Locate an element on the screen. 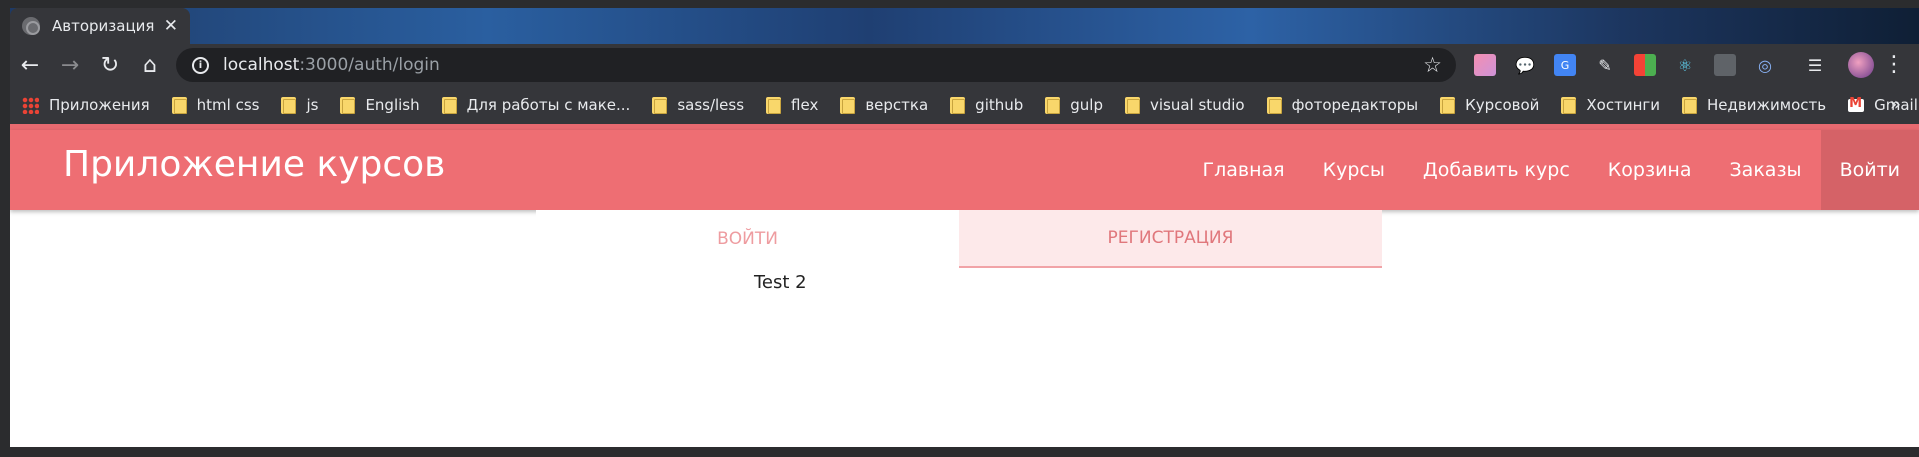  tab-login: Войти is located at coordinates (747, 239).